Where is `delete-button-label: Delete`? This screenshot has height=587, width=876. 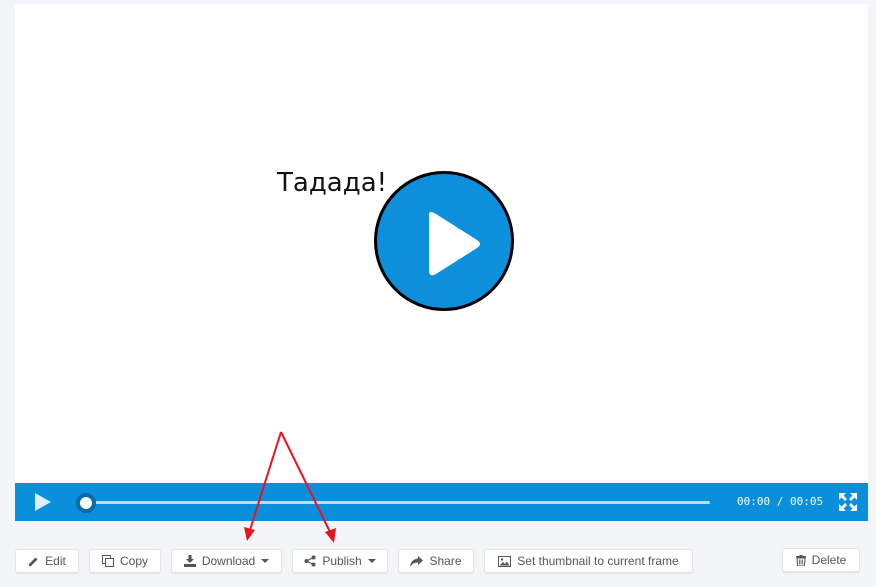
delete-button-label: Delete is located at coordinates (829, 560).